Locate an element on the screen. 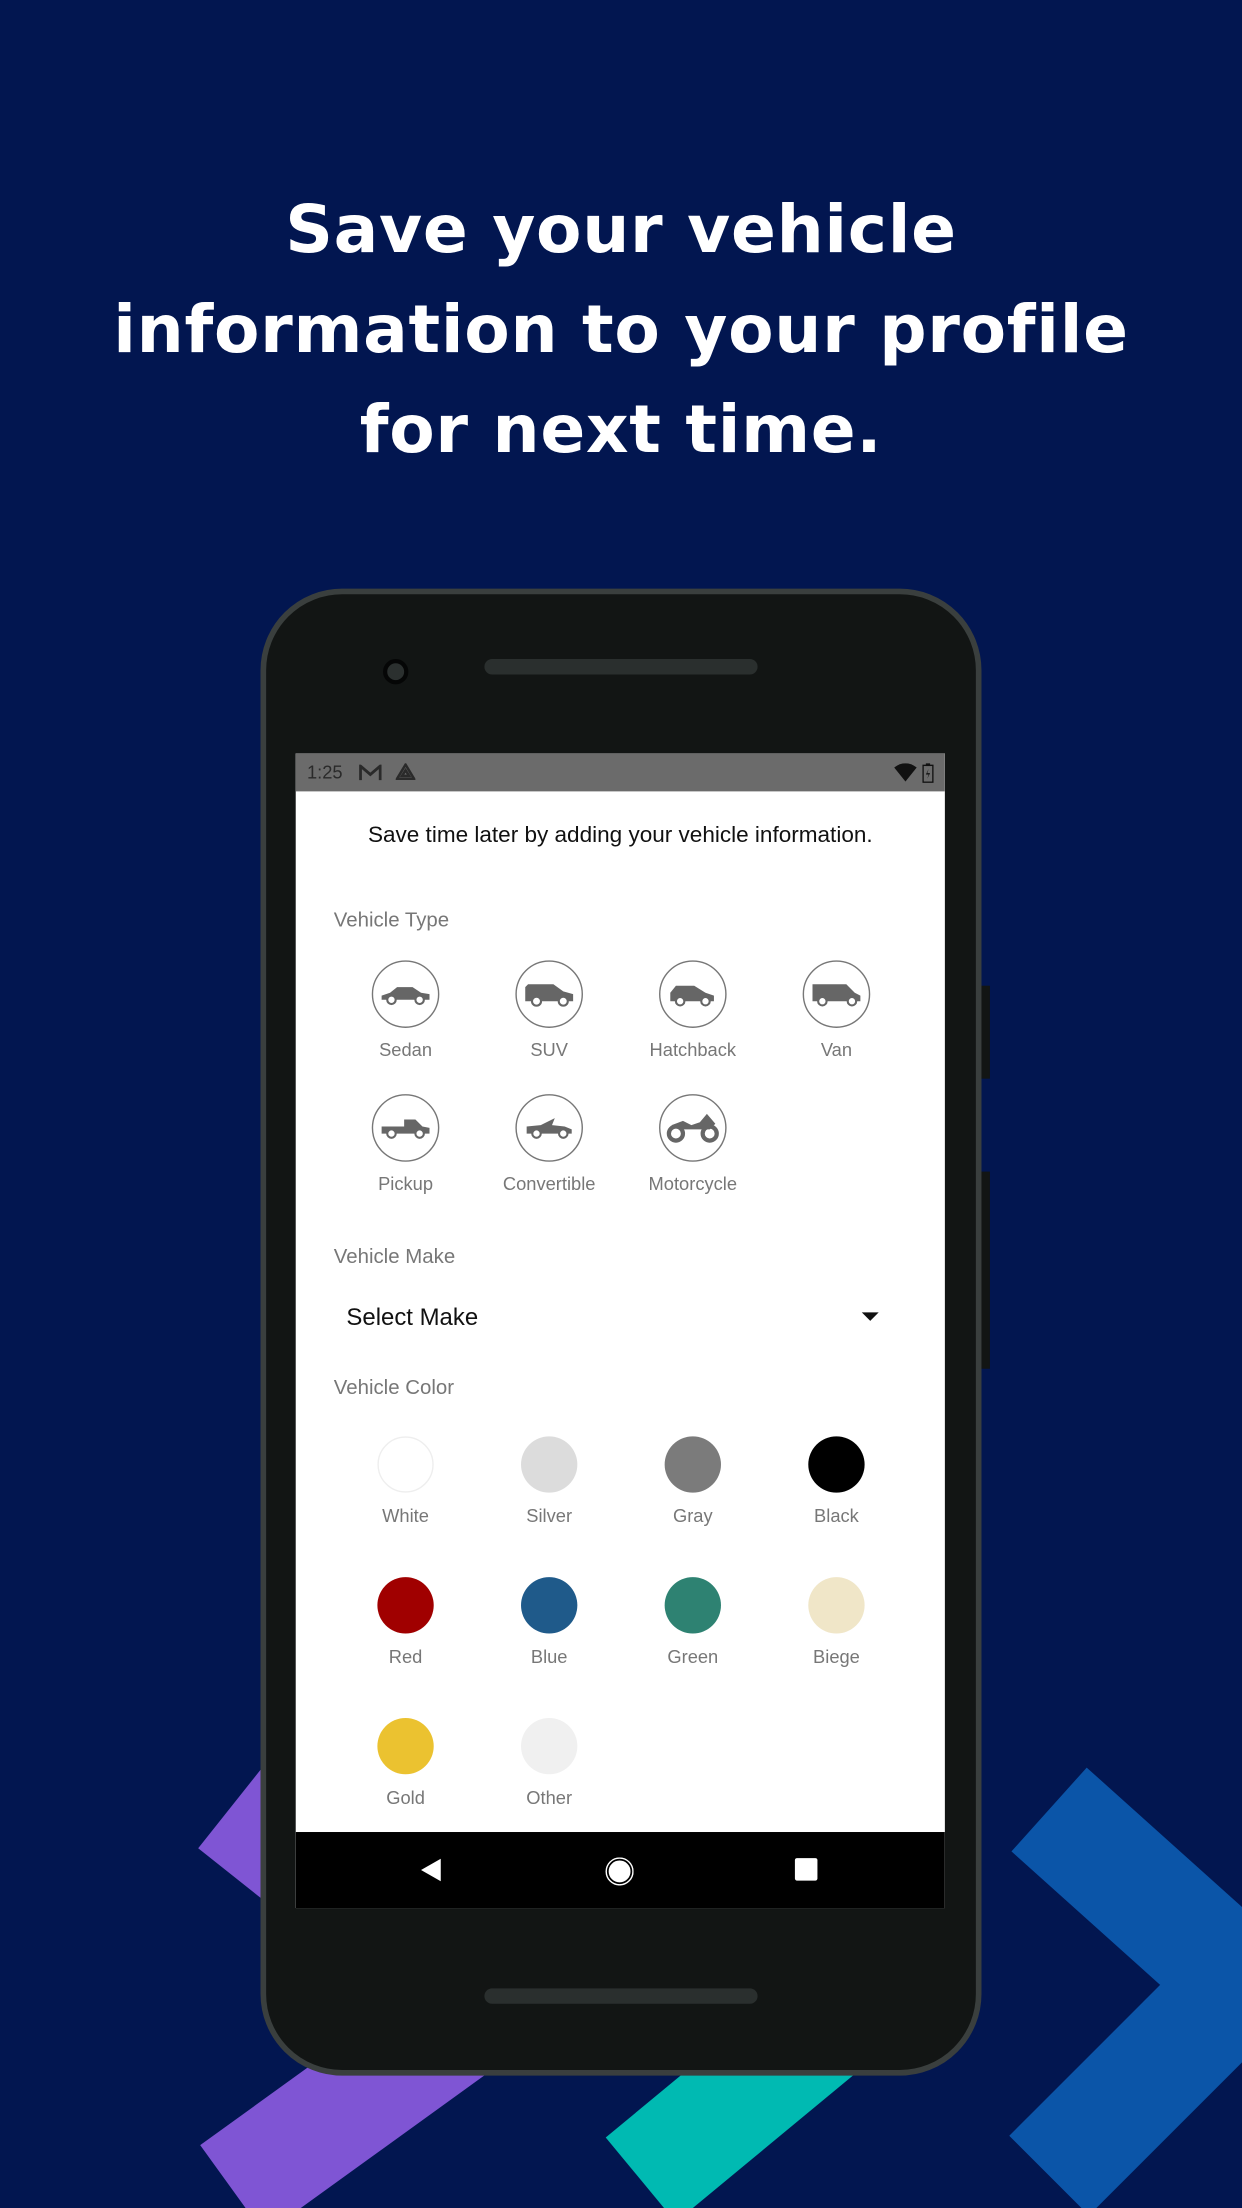 The width and height of the screenshot is (1242, 2208). vehicle-type-label-text: Van is located at coordinates (836, 1050).